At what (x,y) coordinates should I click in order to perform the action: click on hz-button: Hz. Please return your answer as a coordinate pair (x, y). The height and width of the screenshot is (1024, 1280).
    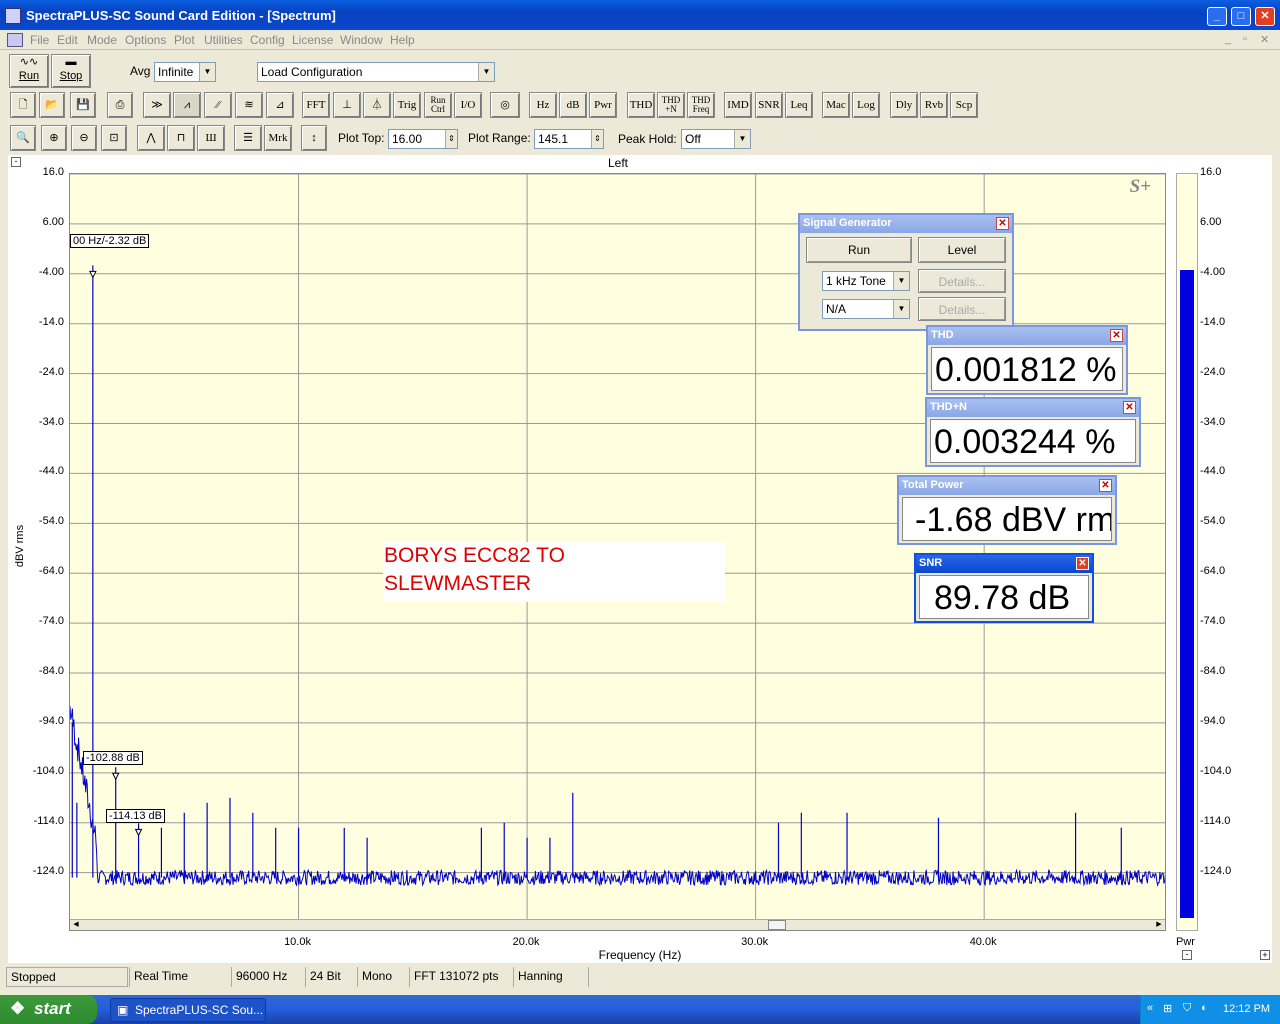
    Looking at the image, I should click on (543, 105).